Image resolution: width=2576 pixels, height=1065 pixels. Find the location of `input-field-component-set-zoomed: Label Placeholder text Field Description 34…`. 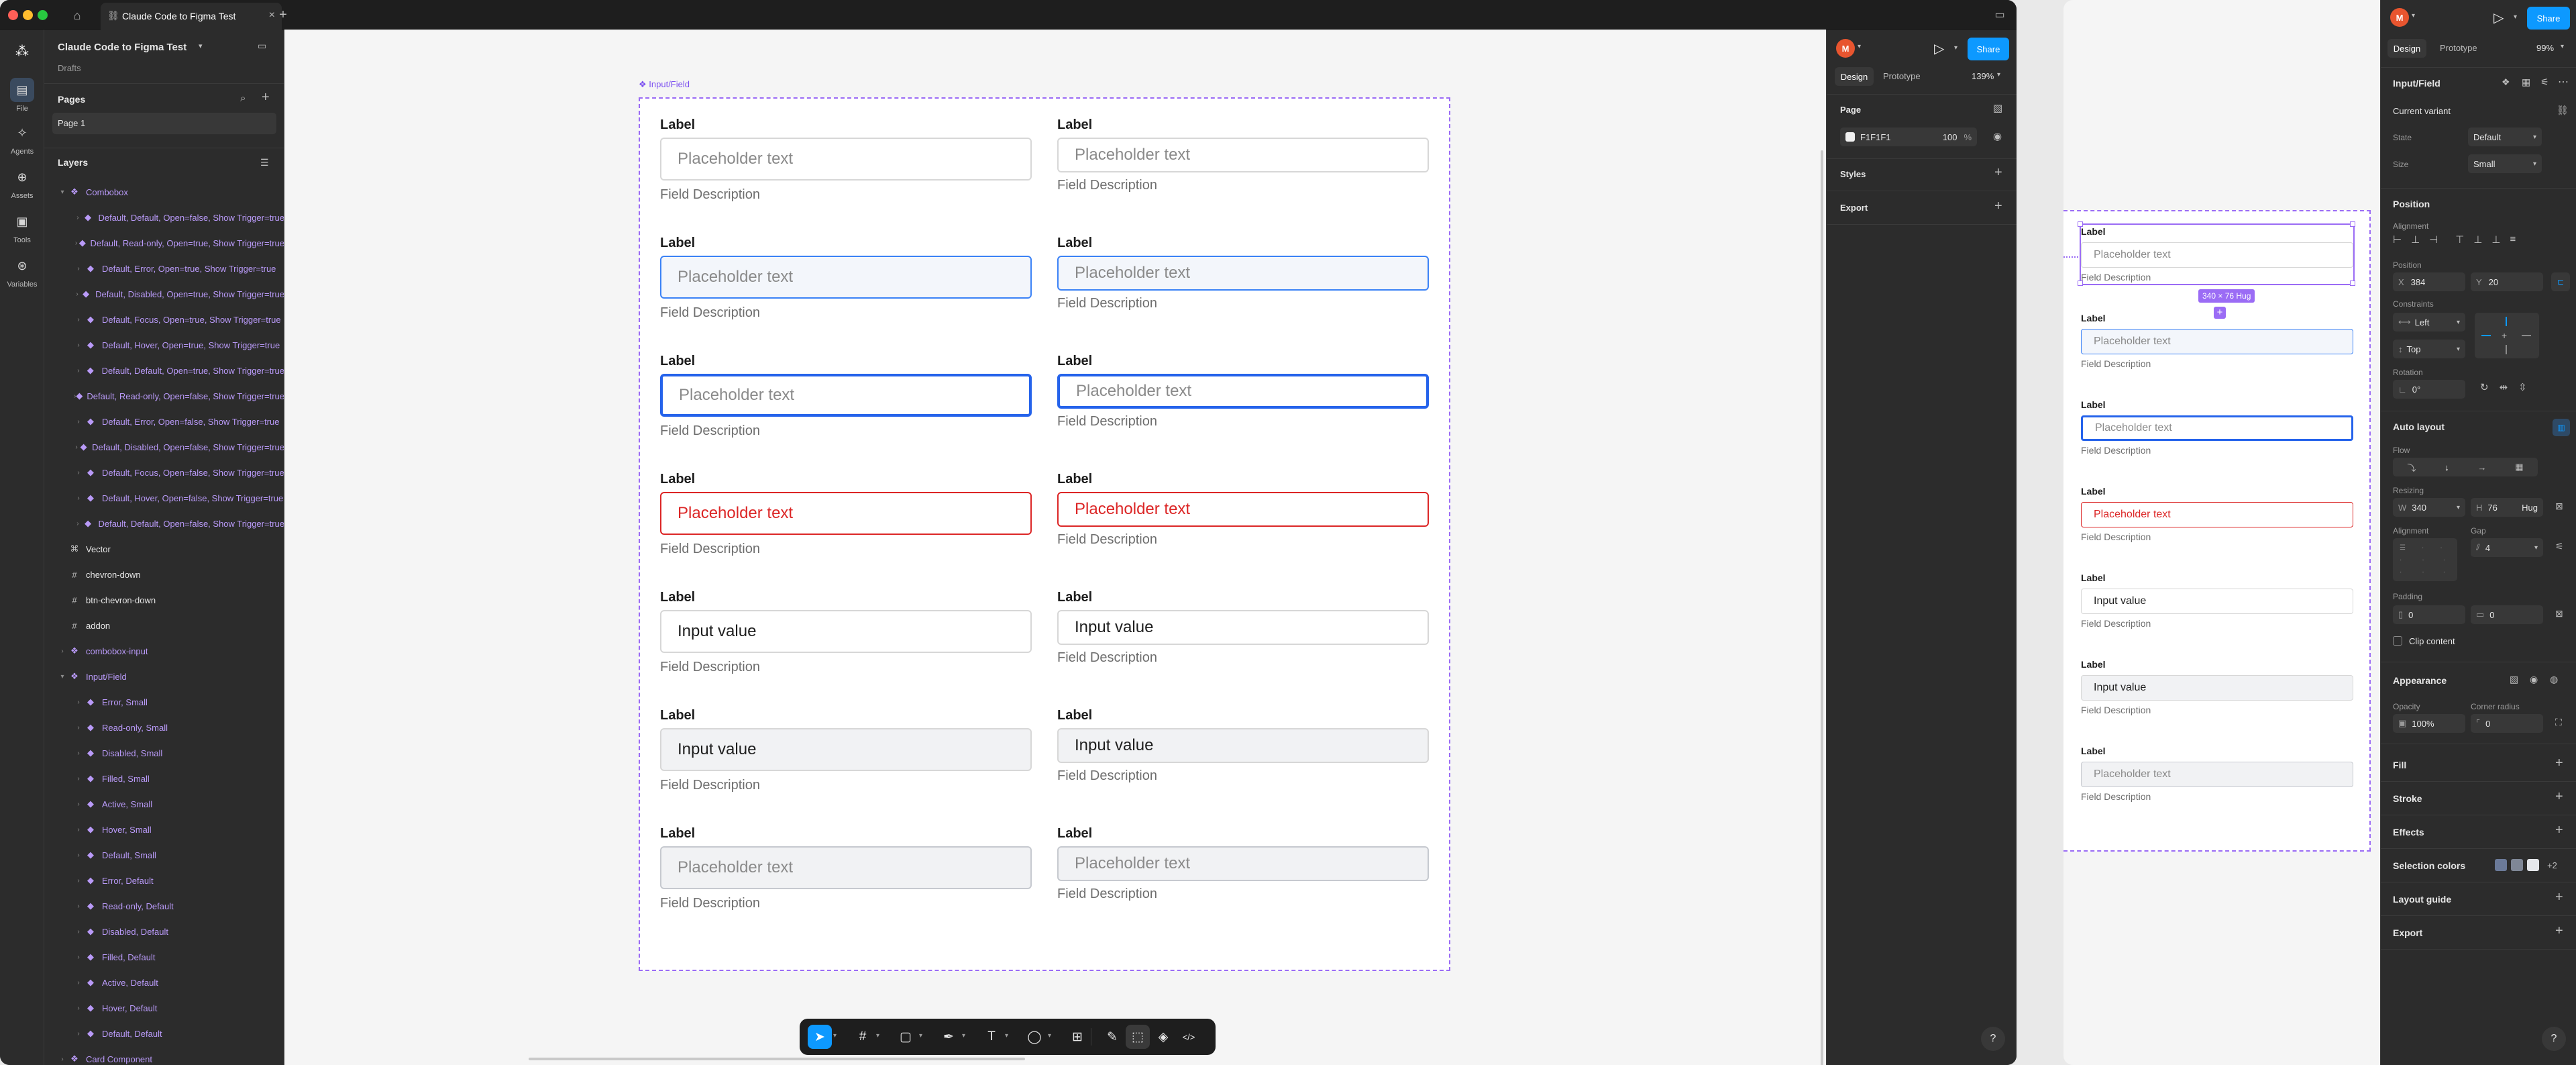

input-field-component-set-zoomed: Label Placeholder text Field Description 34… is located at coordinates (2217, 531).